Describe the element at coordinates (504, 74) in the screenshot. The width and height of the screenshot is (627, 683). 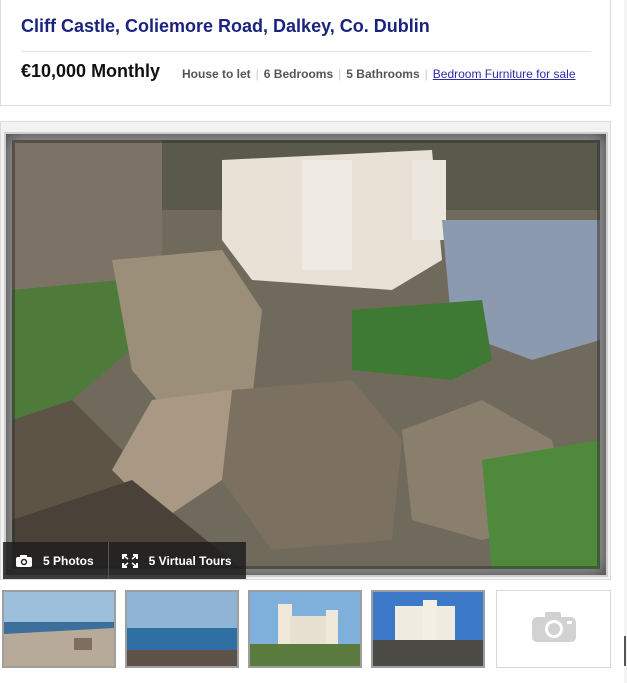
I see `bedroom-furniture-link: Bedroom Furniture for sale` at that location.